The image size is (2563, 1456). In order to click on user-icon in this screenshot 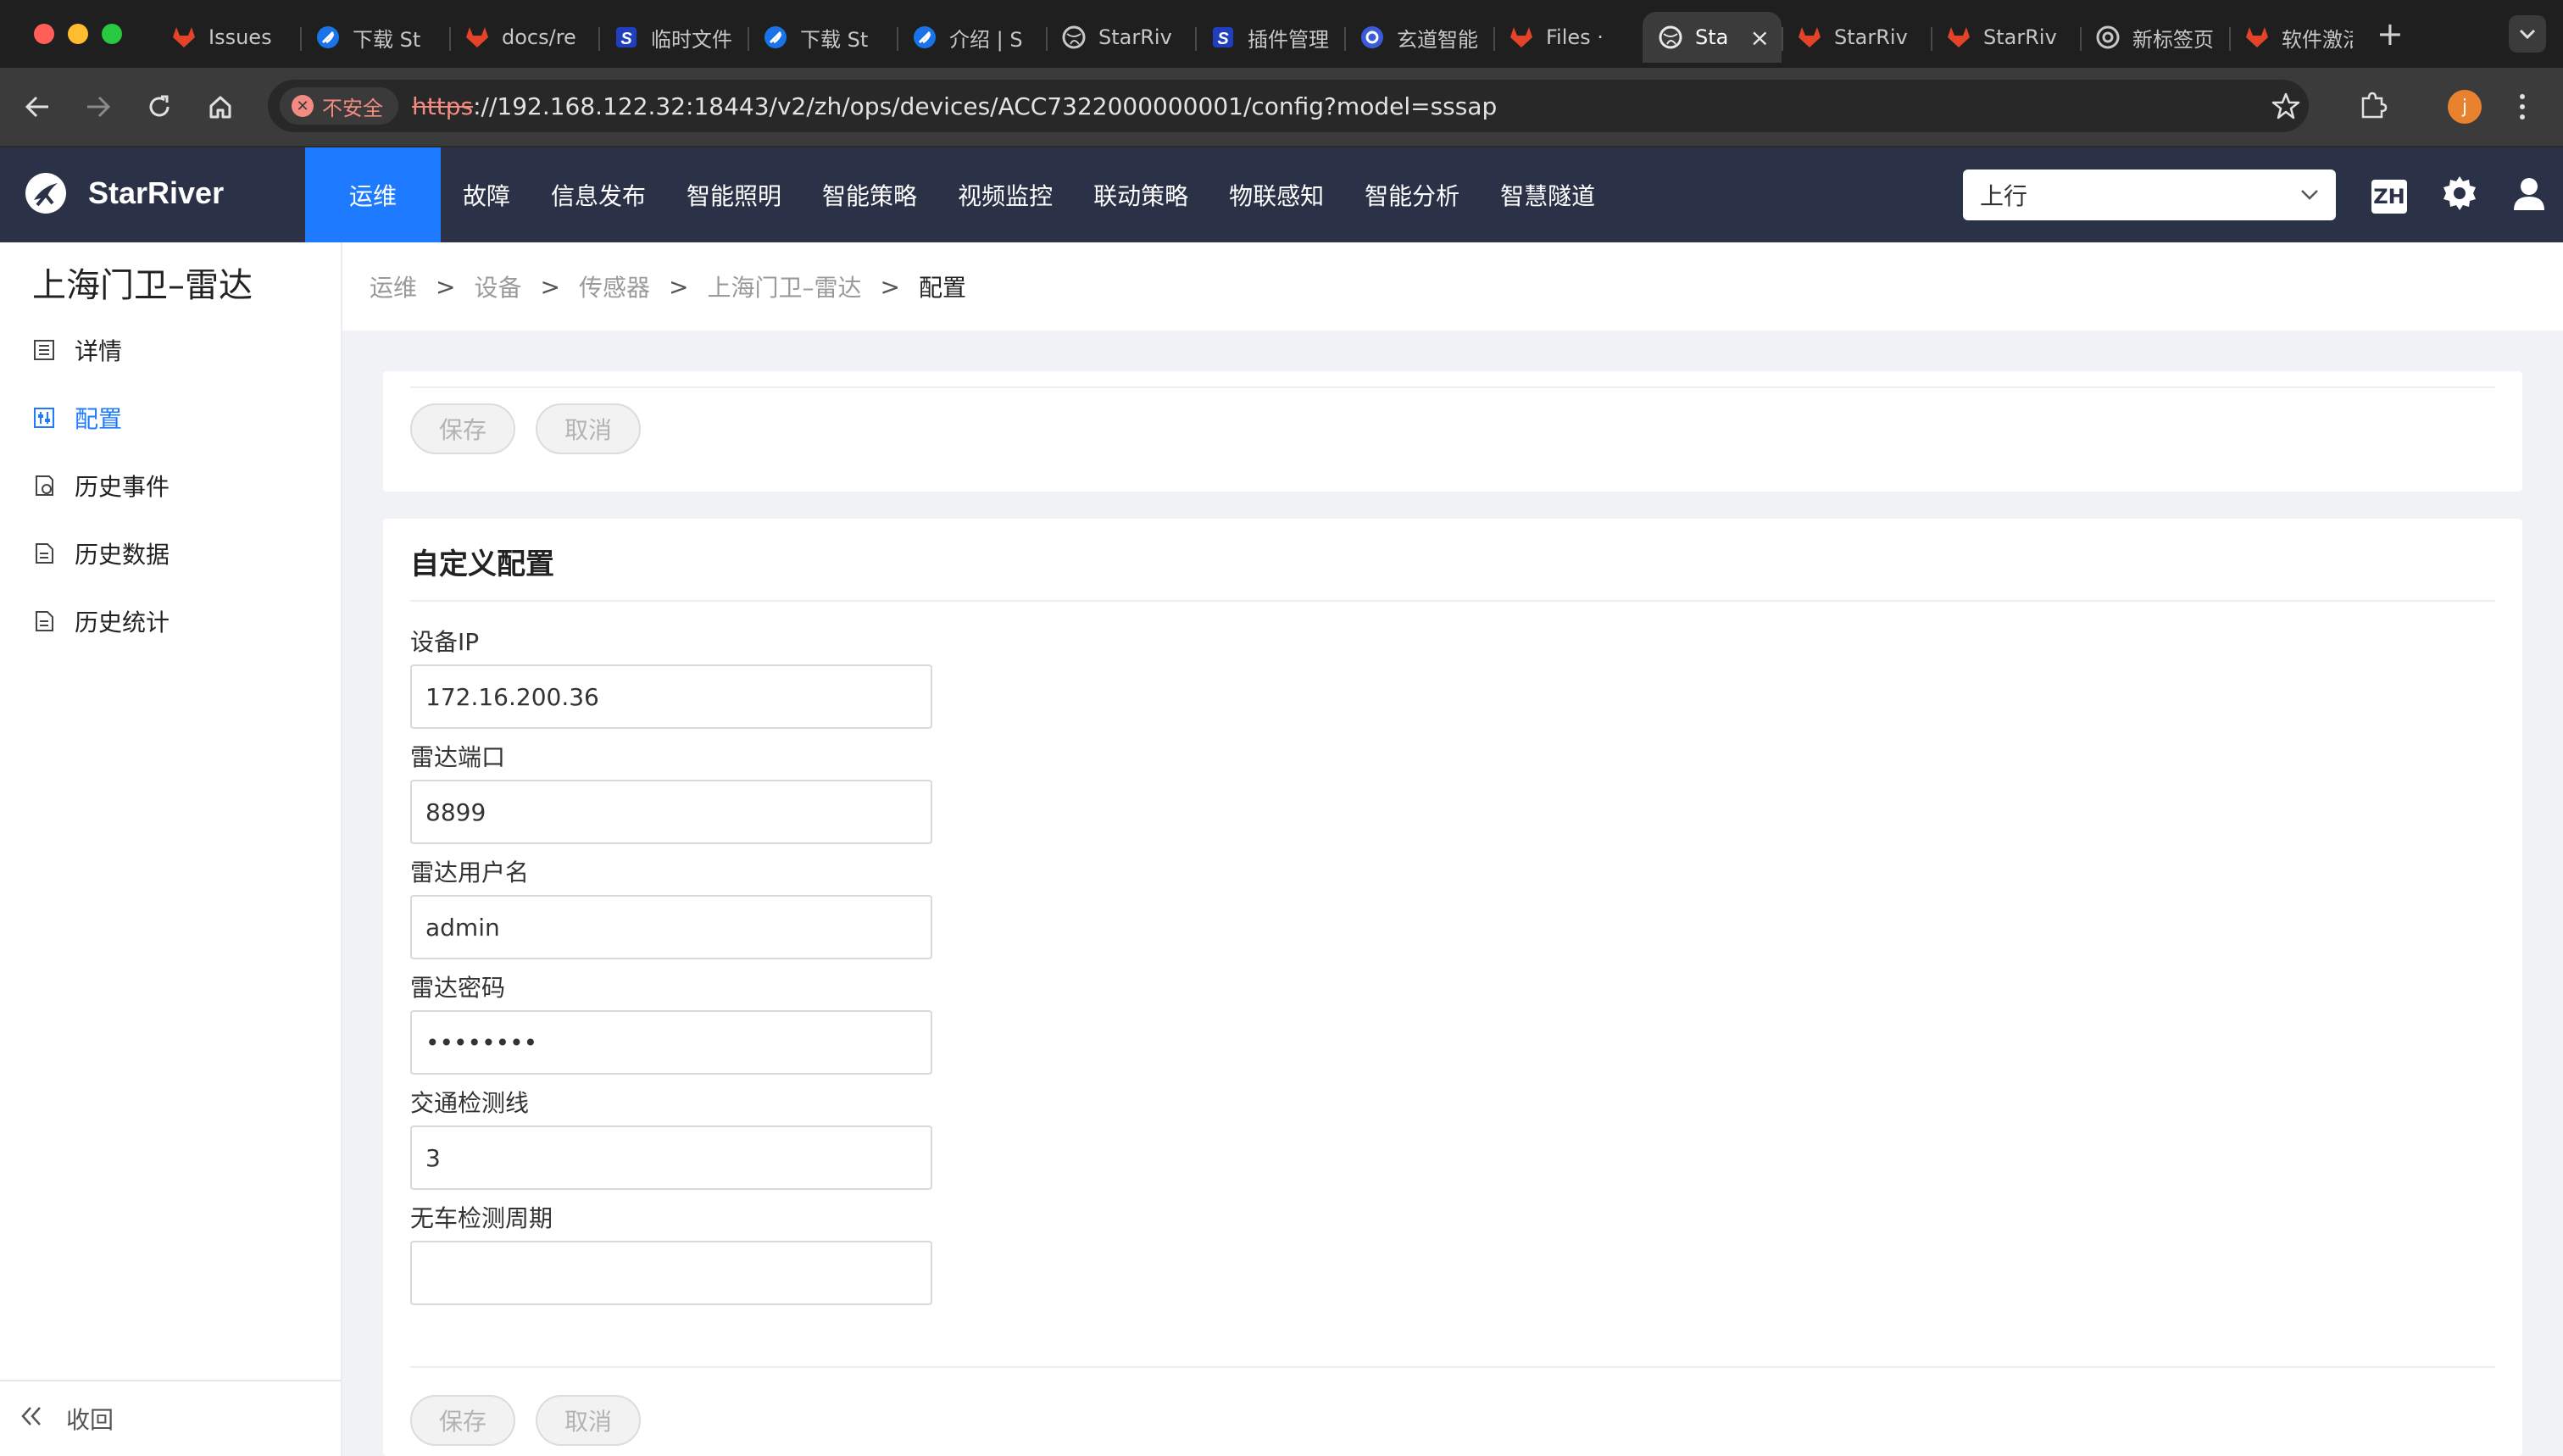, I will do `click(2529, 195)`.